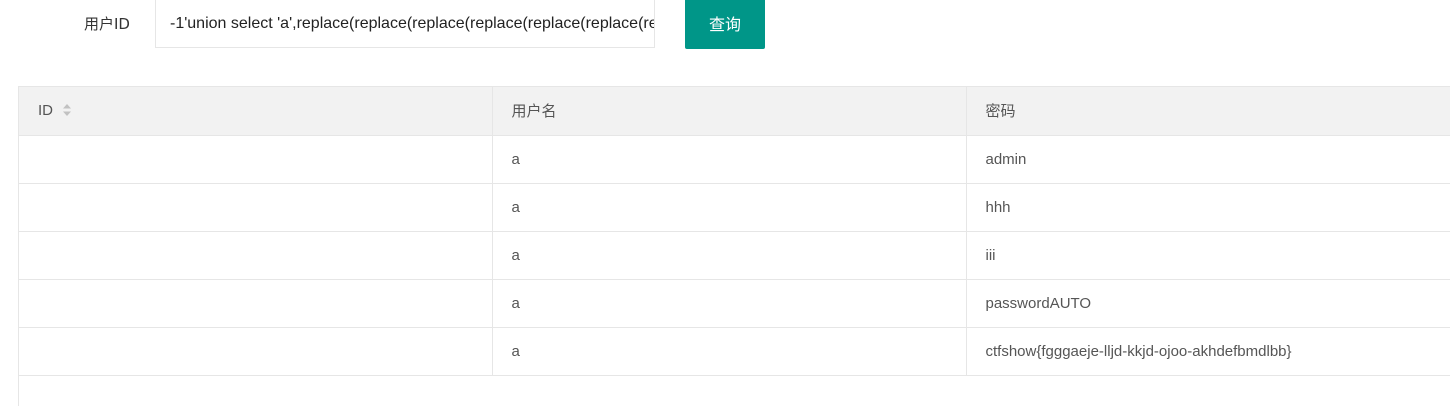  I want to click on user-id-input, so click(405, 24).